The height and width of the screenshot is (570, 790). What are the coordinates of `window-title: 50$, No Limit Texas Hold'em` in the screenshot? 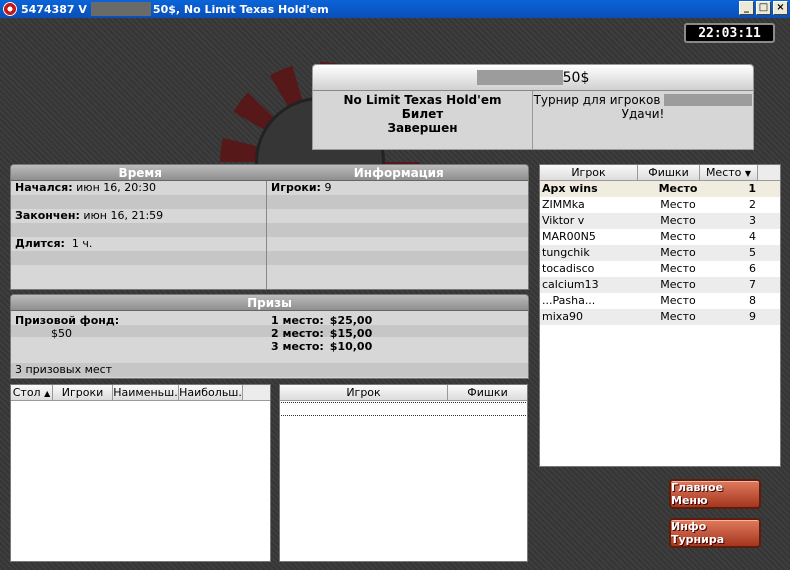 It's located at (240, 9).